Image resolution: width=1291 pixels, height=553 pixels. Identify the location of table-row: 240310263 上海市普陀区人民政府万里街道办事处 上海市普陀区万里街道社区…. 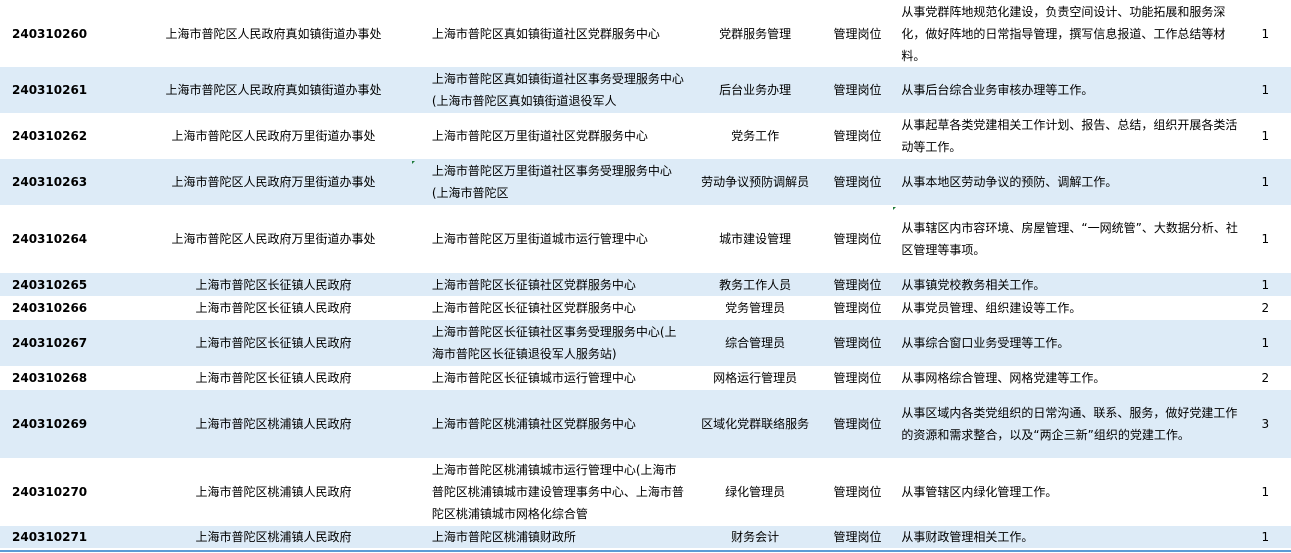
(645, 182).